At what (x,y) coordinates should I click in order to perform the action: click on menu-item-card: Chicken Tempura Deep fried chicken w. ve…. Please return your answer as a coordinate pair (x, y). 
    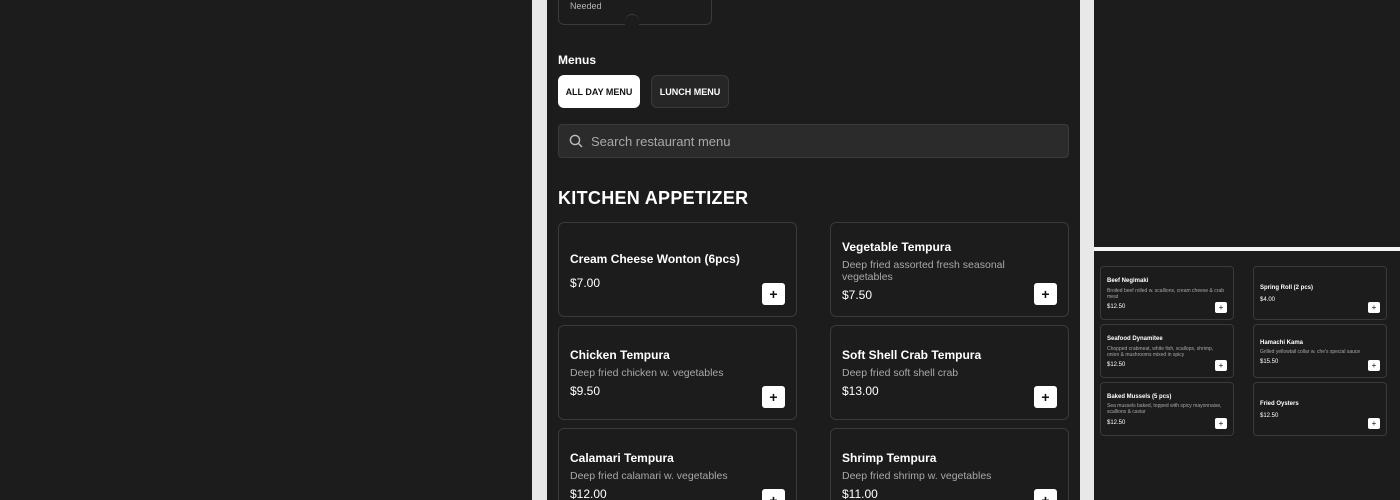
    Looking at the image, I should click on (677, 372).